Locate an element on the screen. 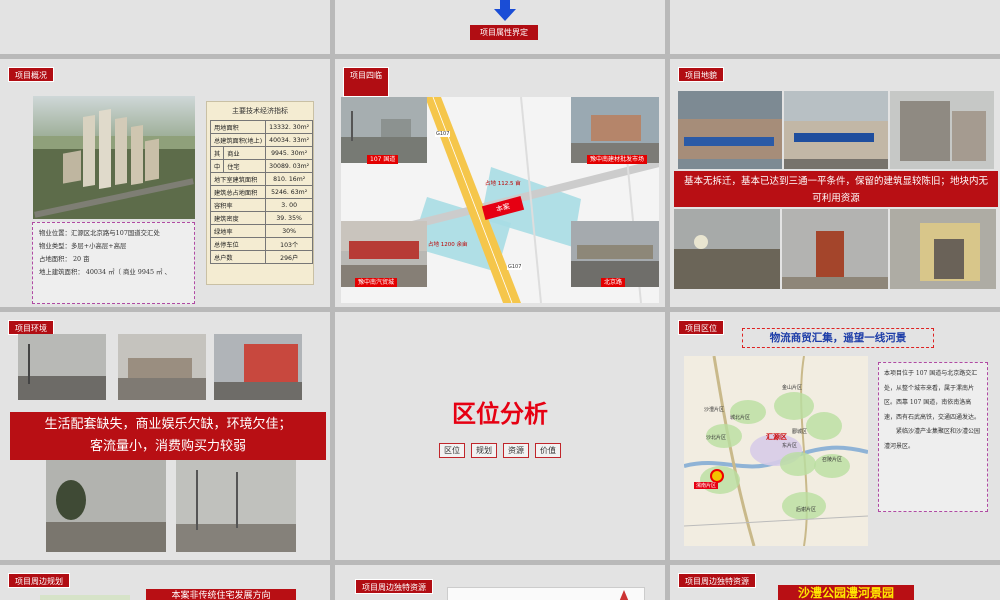  city-map-labels: 金山片区 城北片区 沙澧片区 汇源区 东片区 郾城区 漯南片区 召陵片区 后谢片区 沙北片区 is located at coordinates (776, 451).